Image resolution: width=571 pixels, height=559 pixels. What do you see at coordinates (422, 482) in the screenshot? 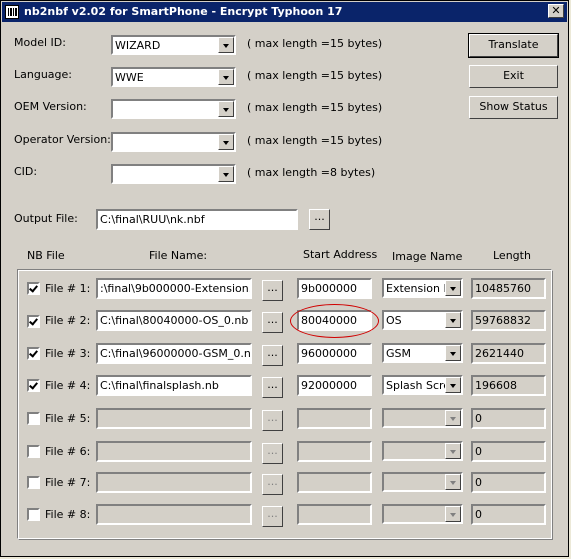
I see `file-7-image-combo` at bounding box center [422, 482].